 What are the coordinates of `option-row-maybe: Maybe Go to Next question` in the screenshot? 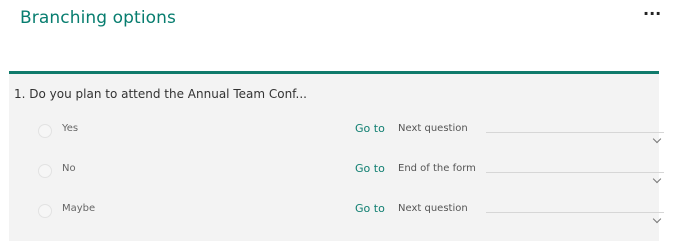 It's located at (337, 211).